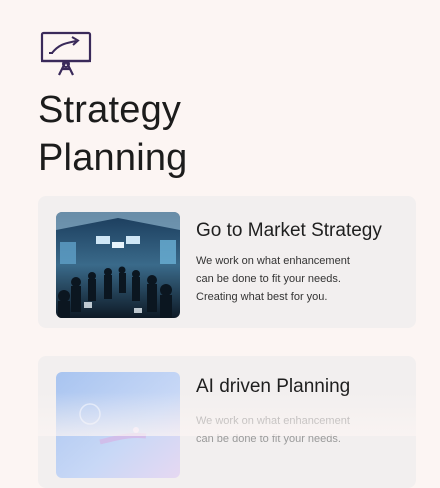 This screenshot has height=488, width=440. Describe the element at coordinates (262, 297) in the screenshot. I see `card-description-line: Creating what best for you.` at that location.